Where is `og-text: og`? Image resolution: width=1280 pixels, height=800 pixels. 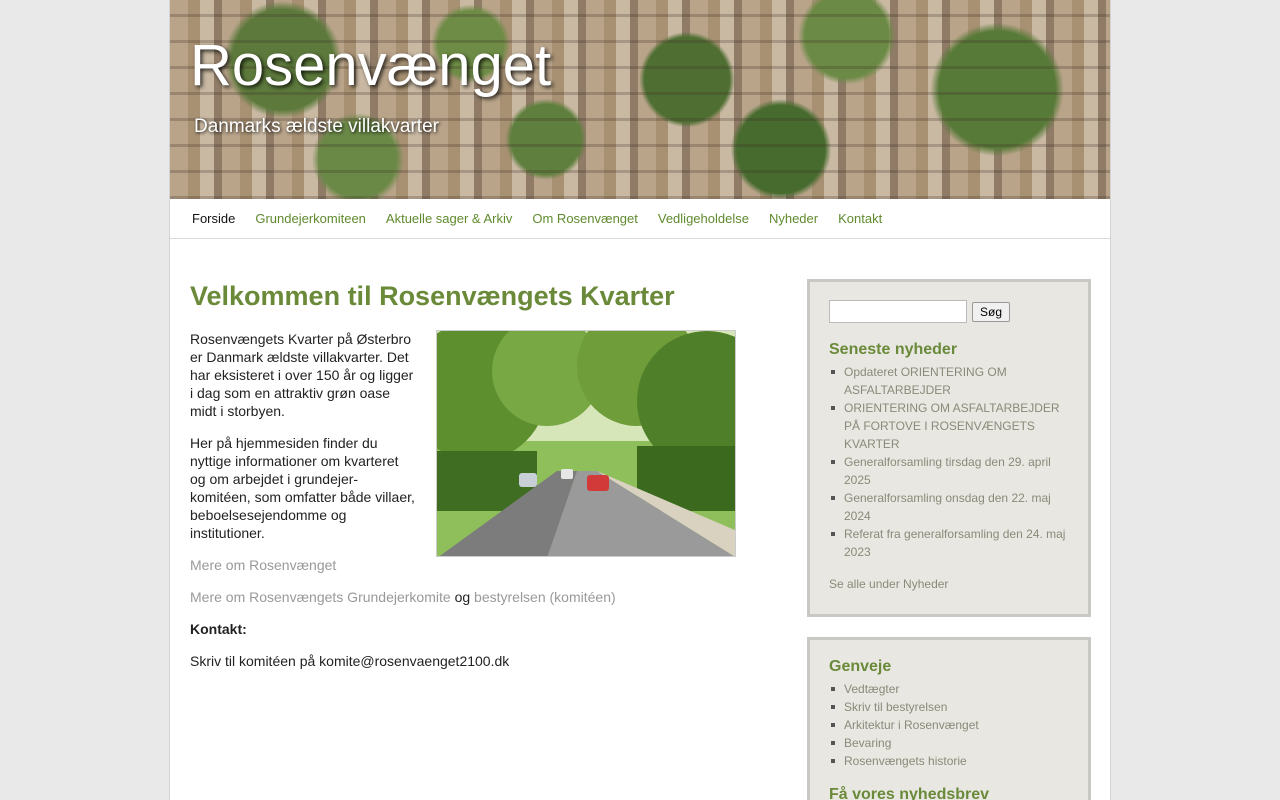
og-text: og is located at coordinates (462, 597).